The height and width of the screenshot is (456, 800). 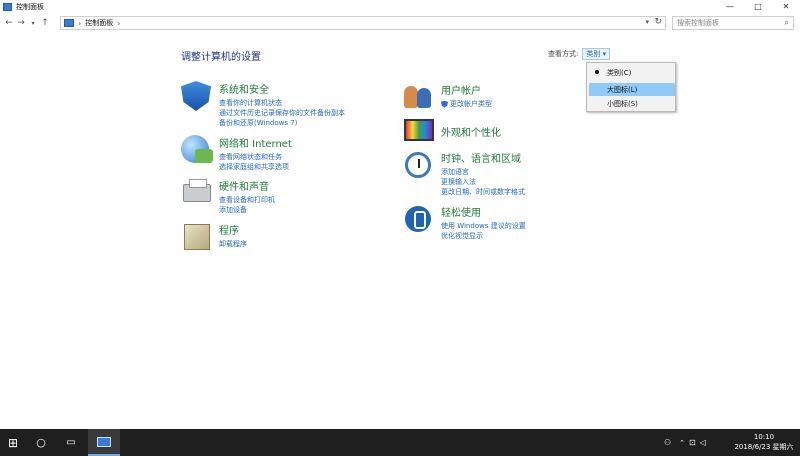 What do you see at coordinates (247, 185) in the screenshot?
I see `category-title: 硬件和声音` at bounding box center [247, 185].